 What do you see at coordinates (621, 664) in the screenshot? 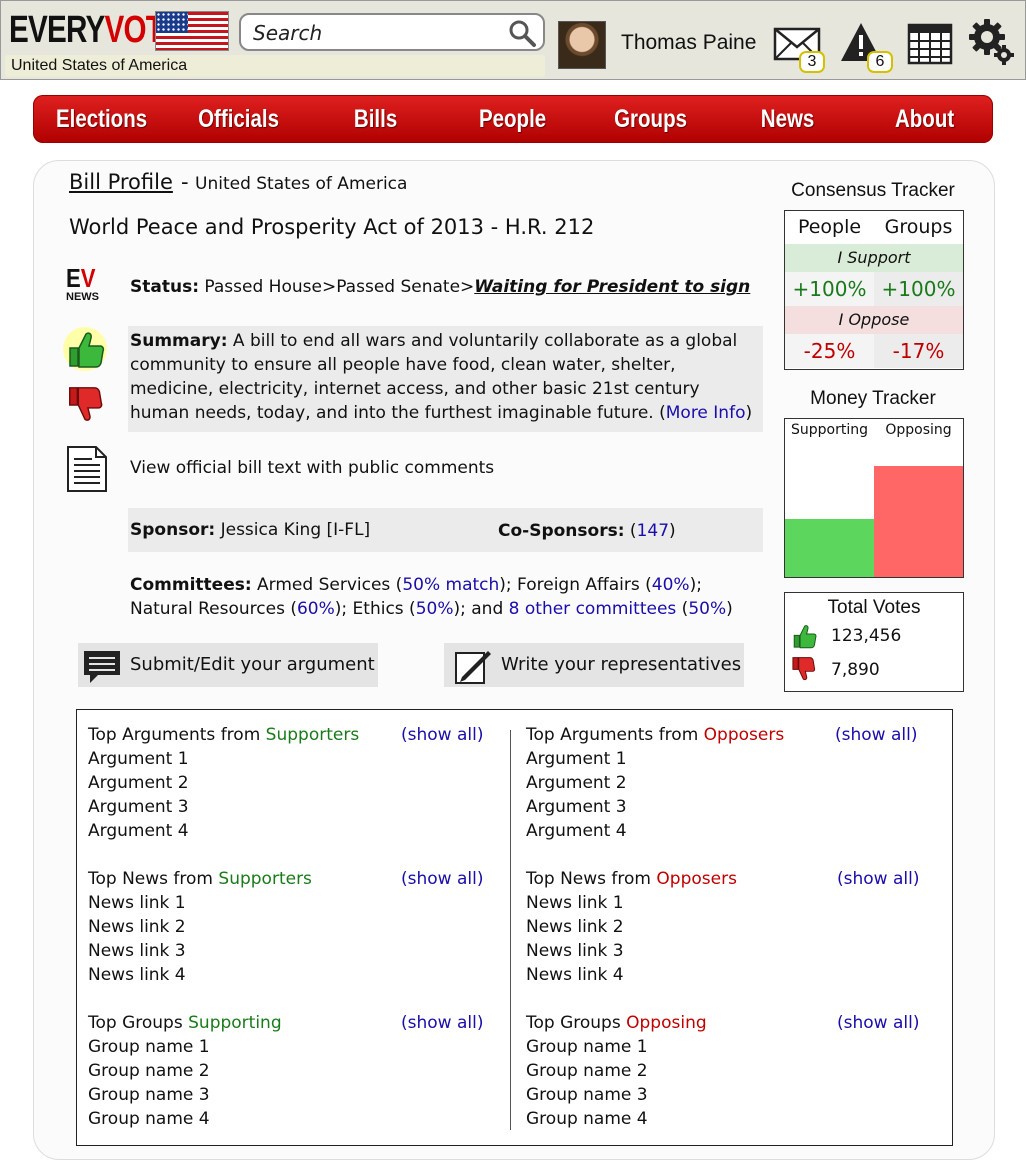
I see `write-representatives-label: Write your representatives` at bounding box center [621, 664].